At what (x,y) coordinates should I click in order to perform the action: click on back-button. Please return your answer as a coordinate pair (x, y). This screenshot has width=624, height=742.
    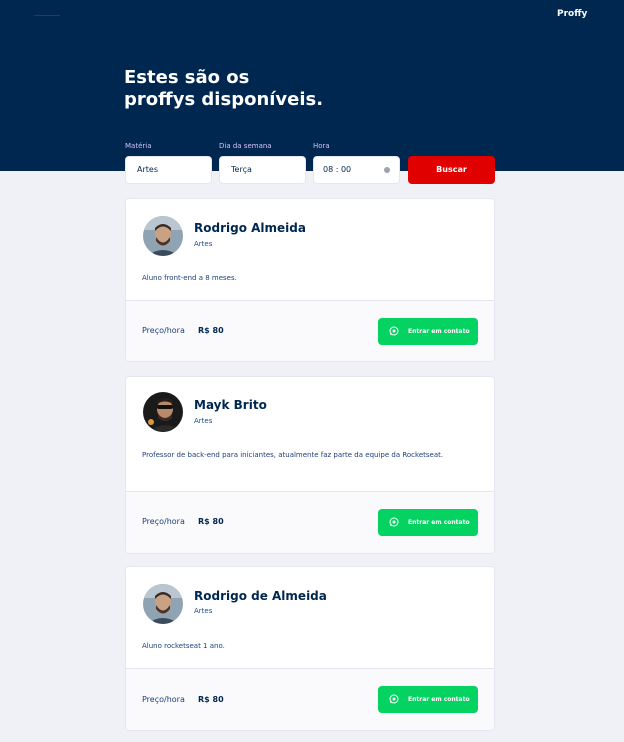
    Looking at the image, I should click on (47, 15).